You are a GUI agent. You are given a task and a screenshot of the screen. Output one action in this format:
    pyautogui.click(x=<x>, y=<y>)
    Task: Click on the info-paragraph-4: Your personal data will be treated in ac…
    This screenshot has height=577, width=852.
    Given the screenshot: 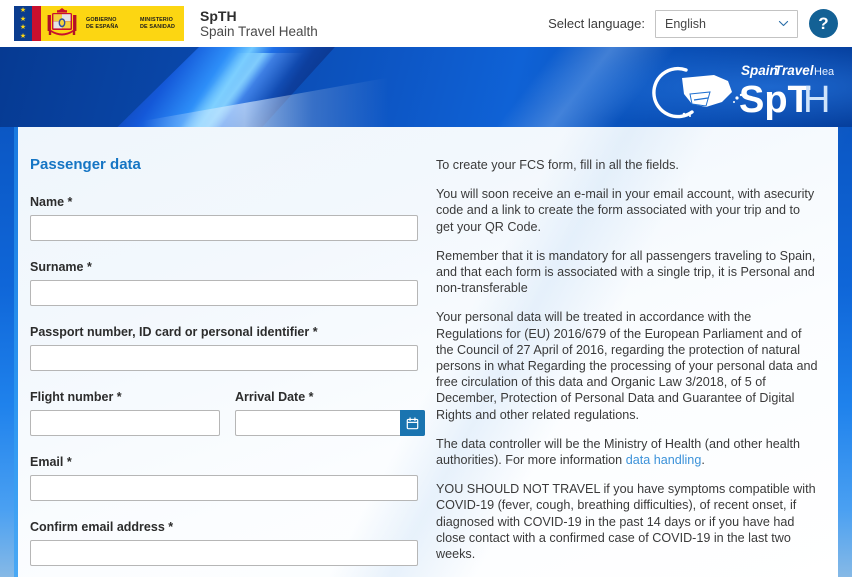 What is the action you would take?
    pyautogui.click(x=627, y=366)
    